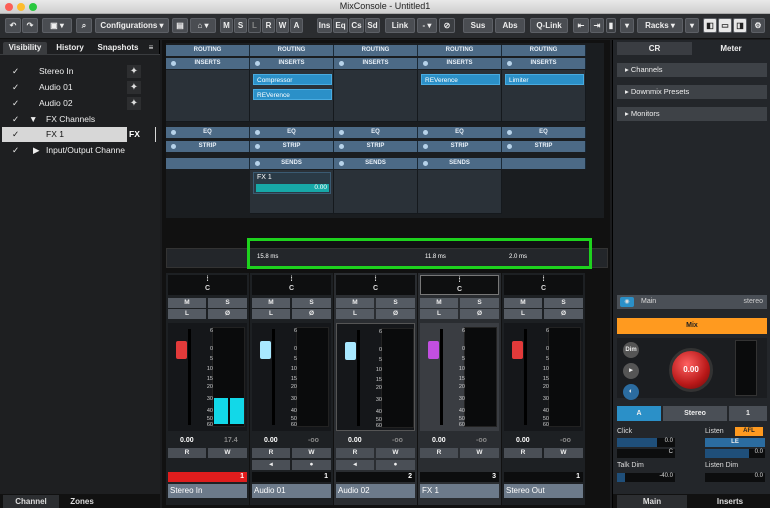 The image size is (770, 508). What do you see at coordinates (639, 413) in the screenshot?
I see `cue-a-button: A` at bounding box center [639, 413].